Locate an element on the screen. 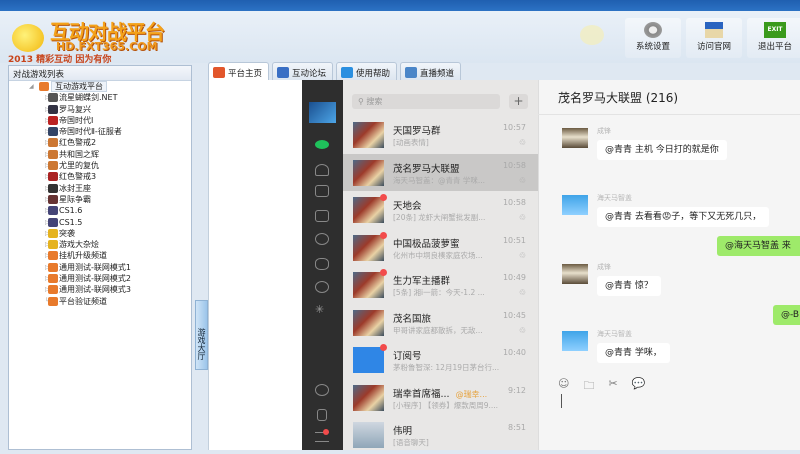 Image resolution: width=800 pixels, height=454 pixels. tab-3: 直播频道 is located at coordinates (431, 71).